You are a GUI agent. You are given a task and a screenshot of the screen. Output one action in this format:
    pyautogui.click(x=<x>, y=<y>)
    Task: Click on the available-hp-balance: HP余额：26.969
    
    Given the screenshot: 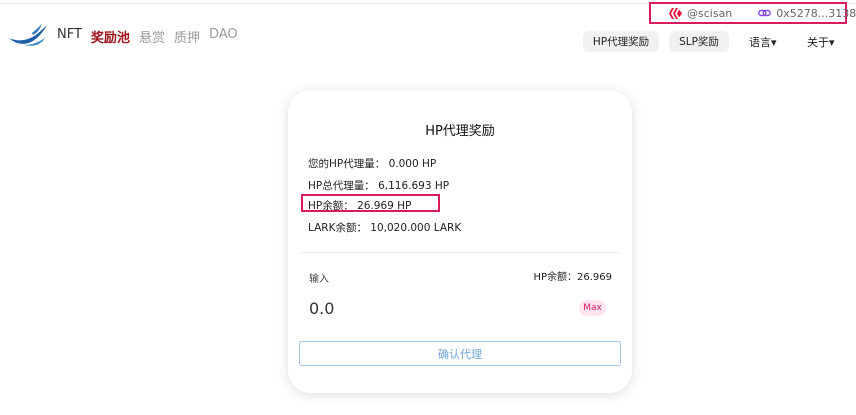 What is the action you would take?
    pyautogui.click(x=572, y=277)
    